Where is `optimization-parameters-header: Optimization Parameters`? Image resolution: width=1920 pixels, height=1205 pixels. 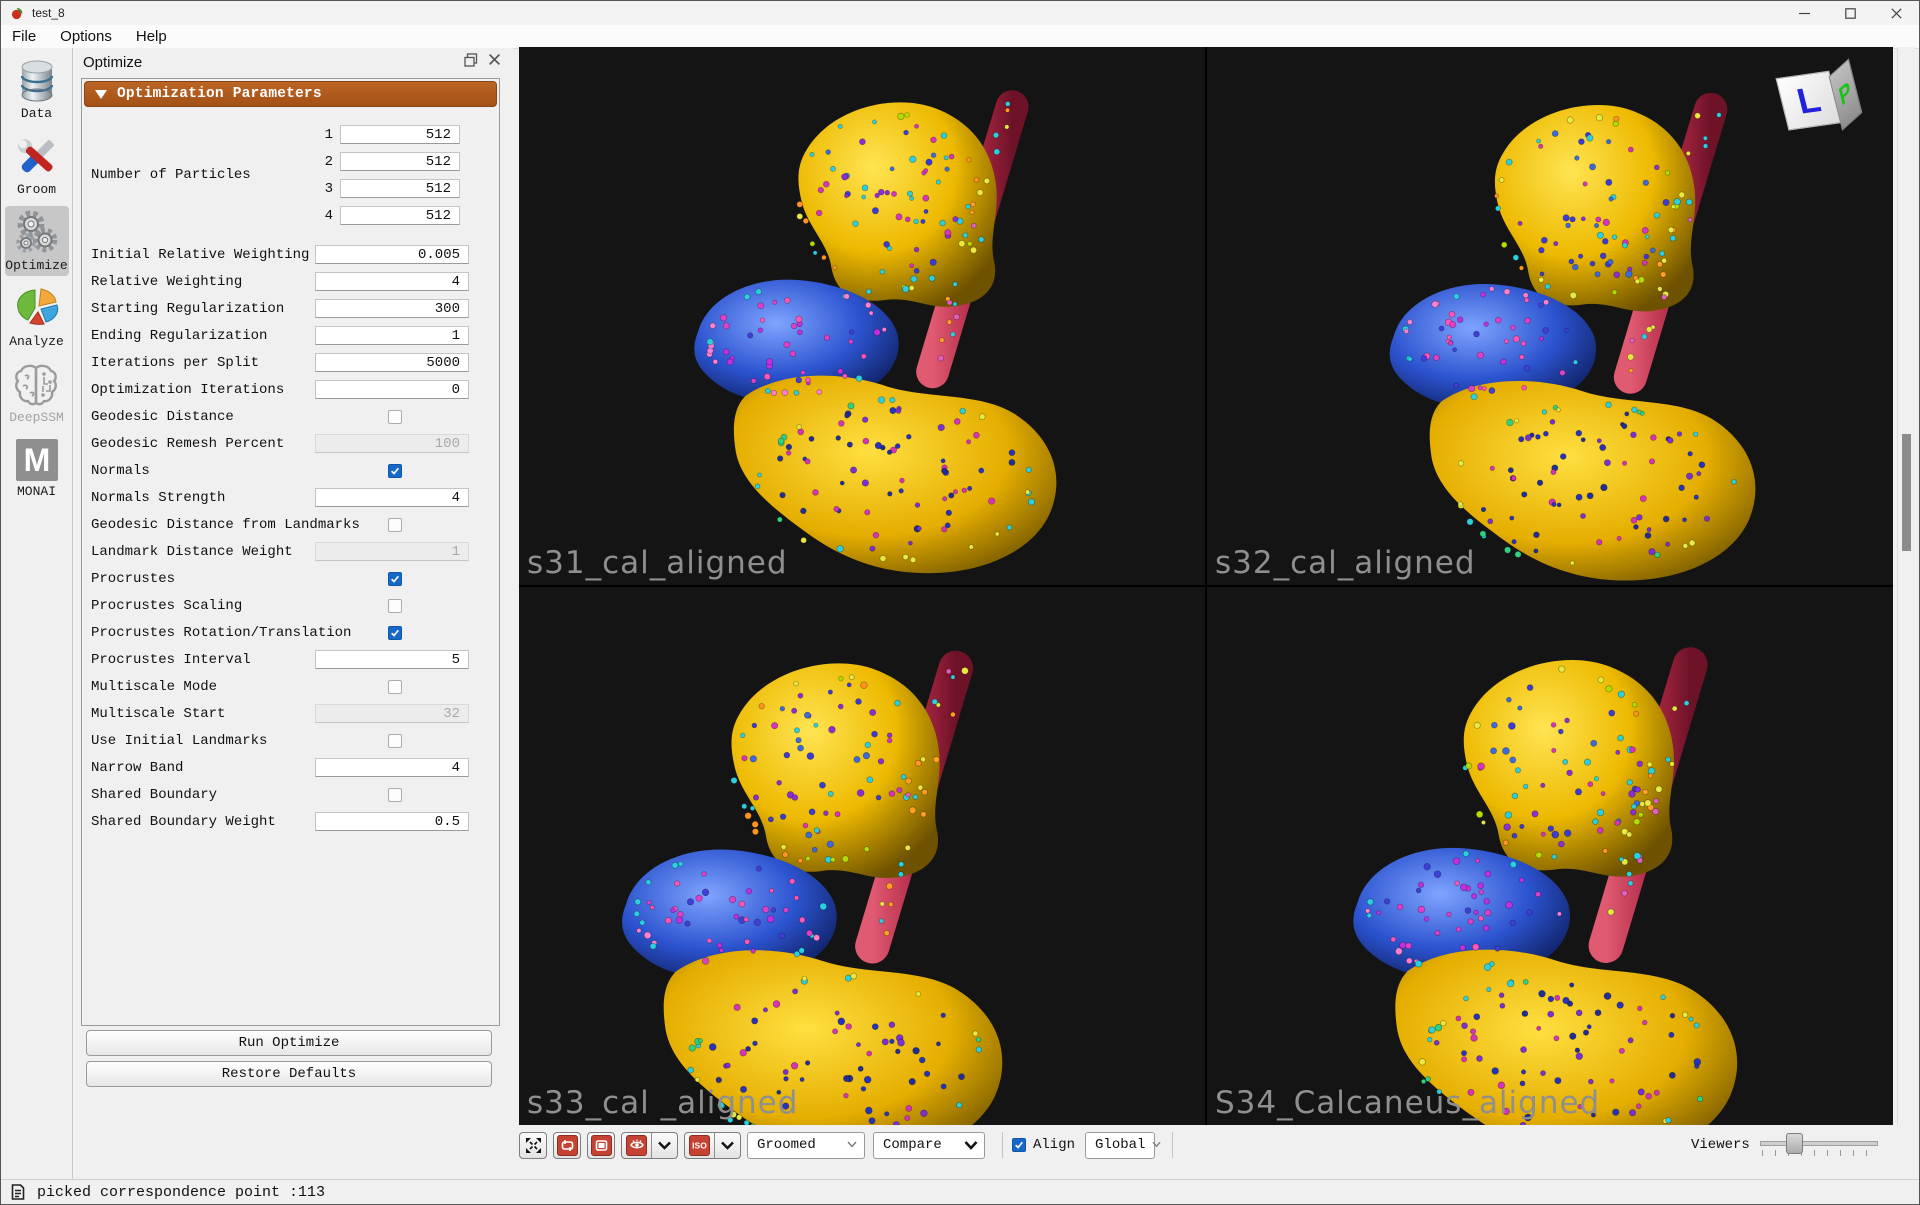 optimization-parameters-header: Optimization Parameters is located at coordinates (290, 94).